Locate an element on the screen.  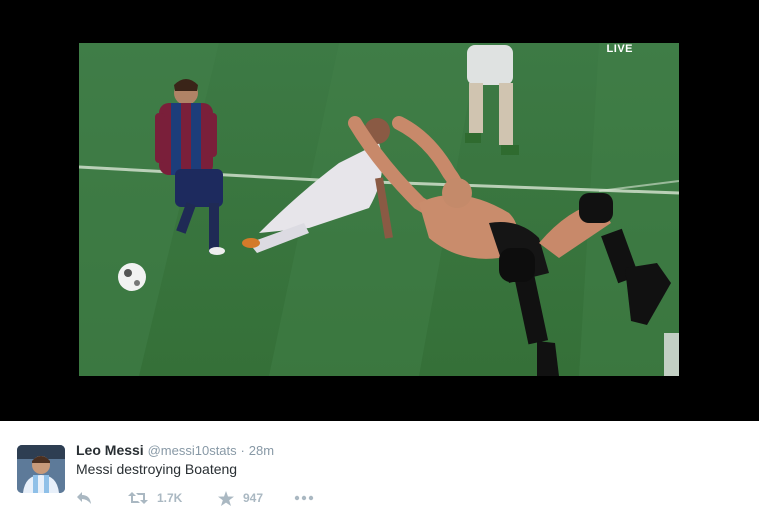
favorite-button: 947 is located at coordinates (256, 498).